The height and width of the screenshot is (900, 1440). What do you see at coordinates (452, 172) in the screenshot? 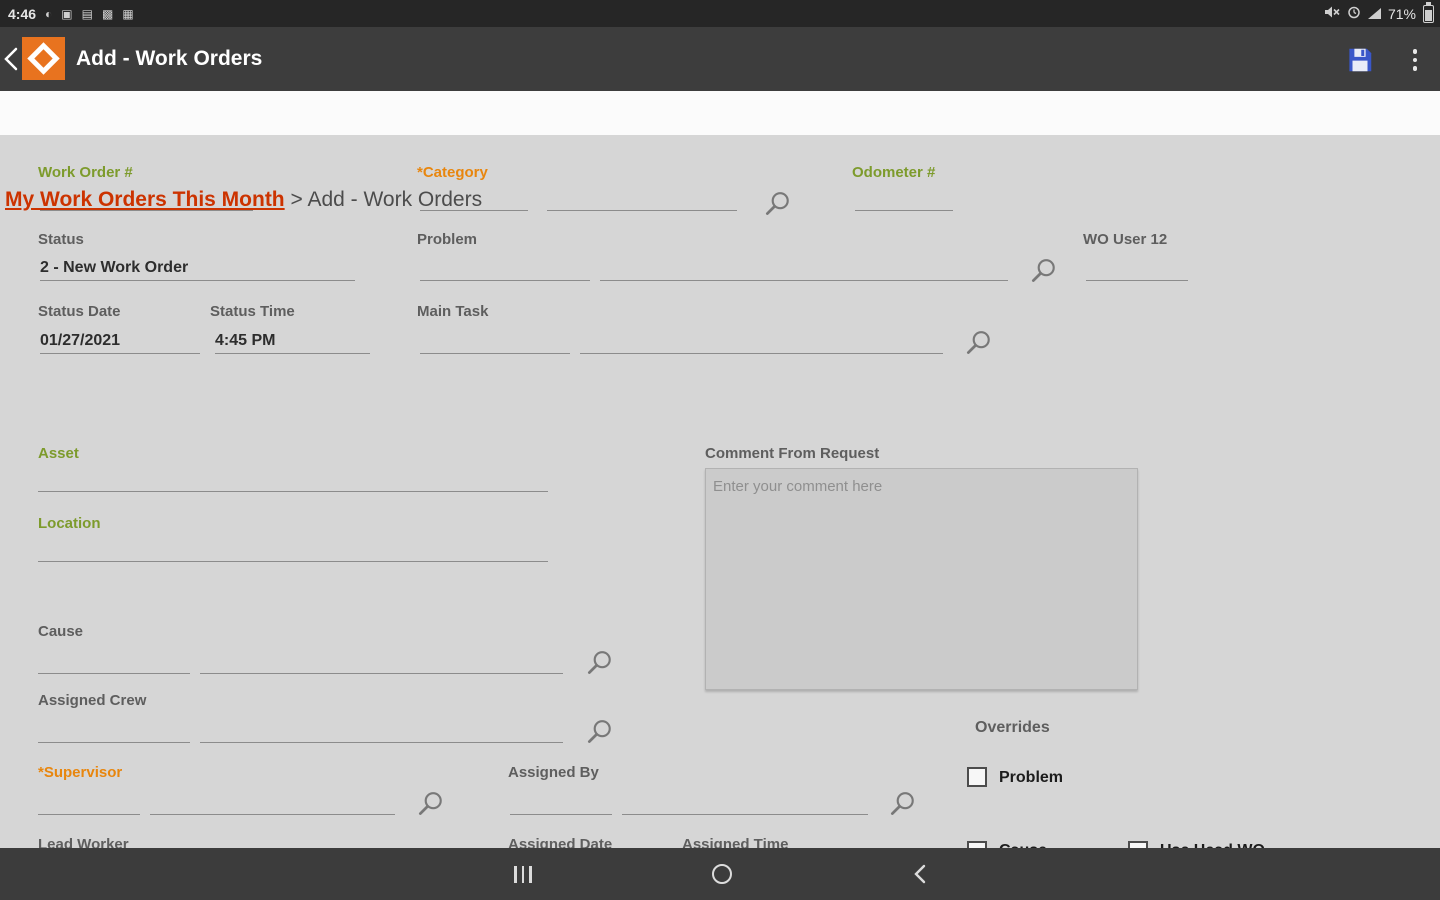
I see `category-label: *Category` at bounding box center [452, 172].